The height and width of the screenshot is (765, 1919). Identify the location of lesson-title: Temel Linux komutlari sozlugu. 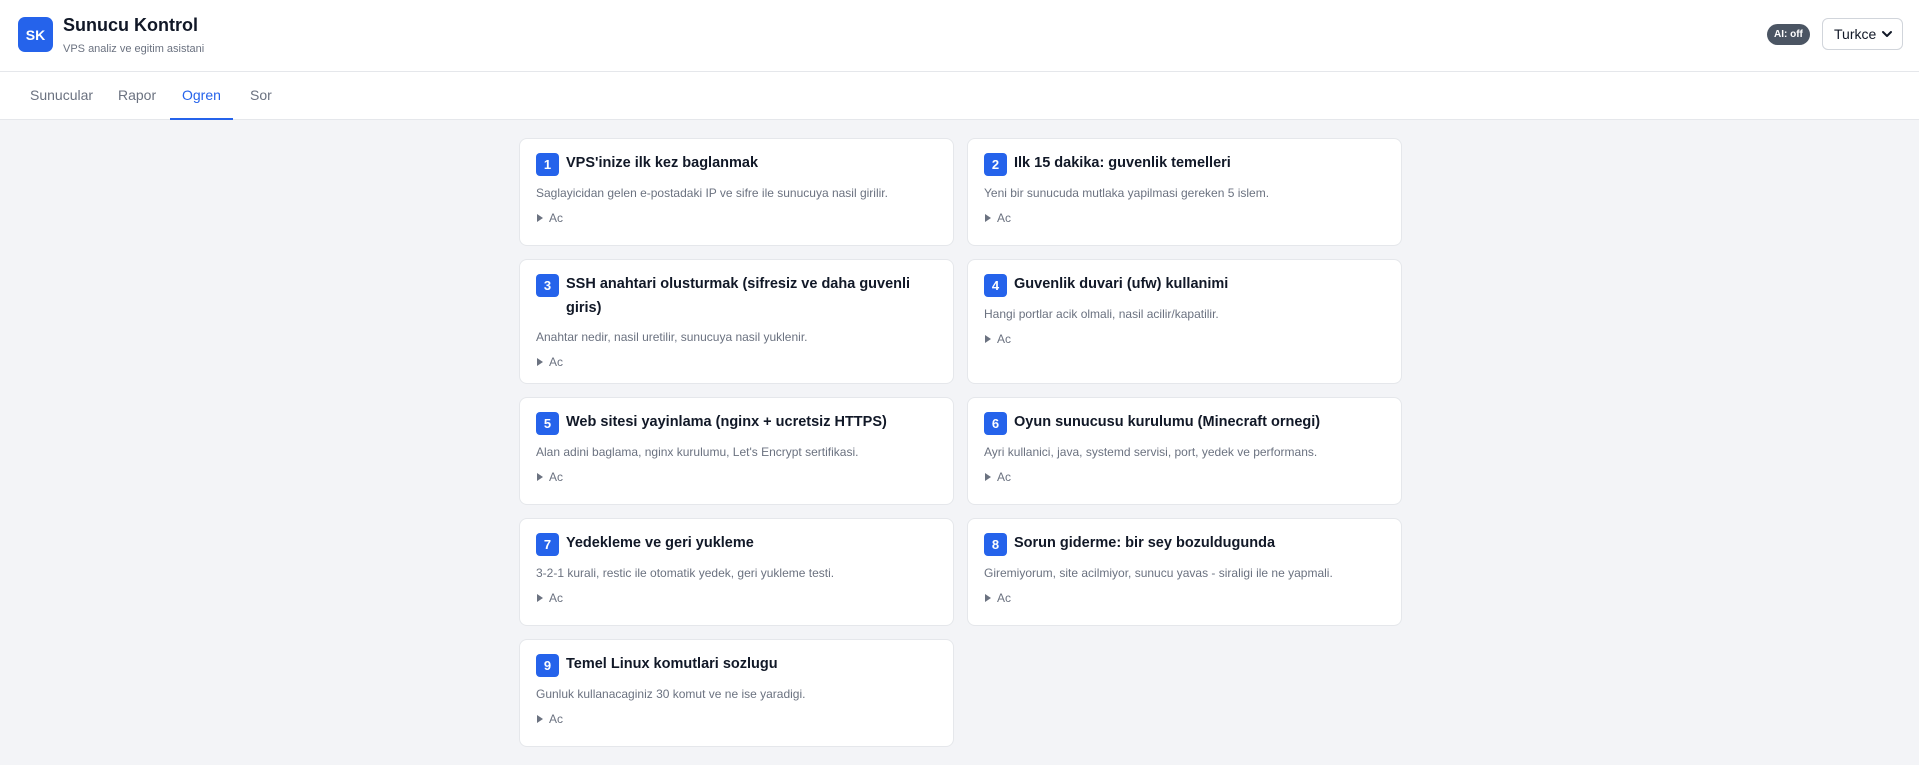
(672, 664).